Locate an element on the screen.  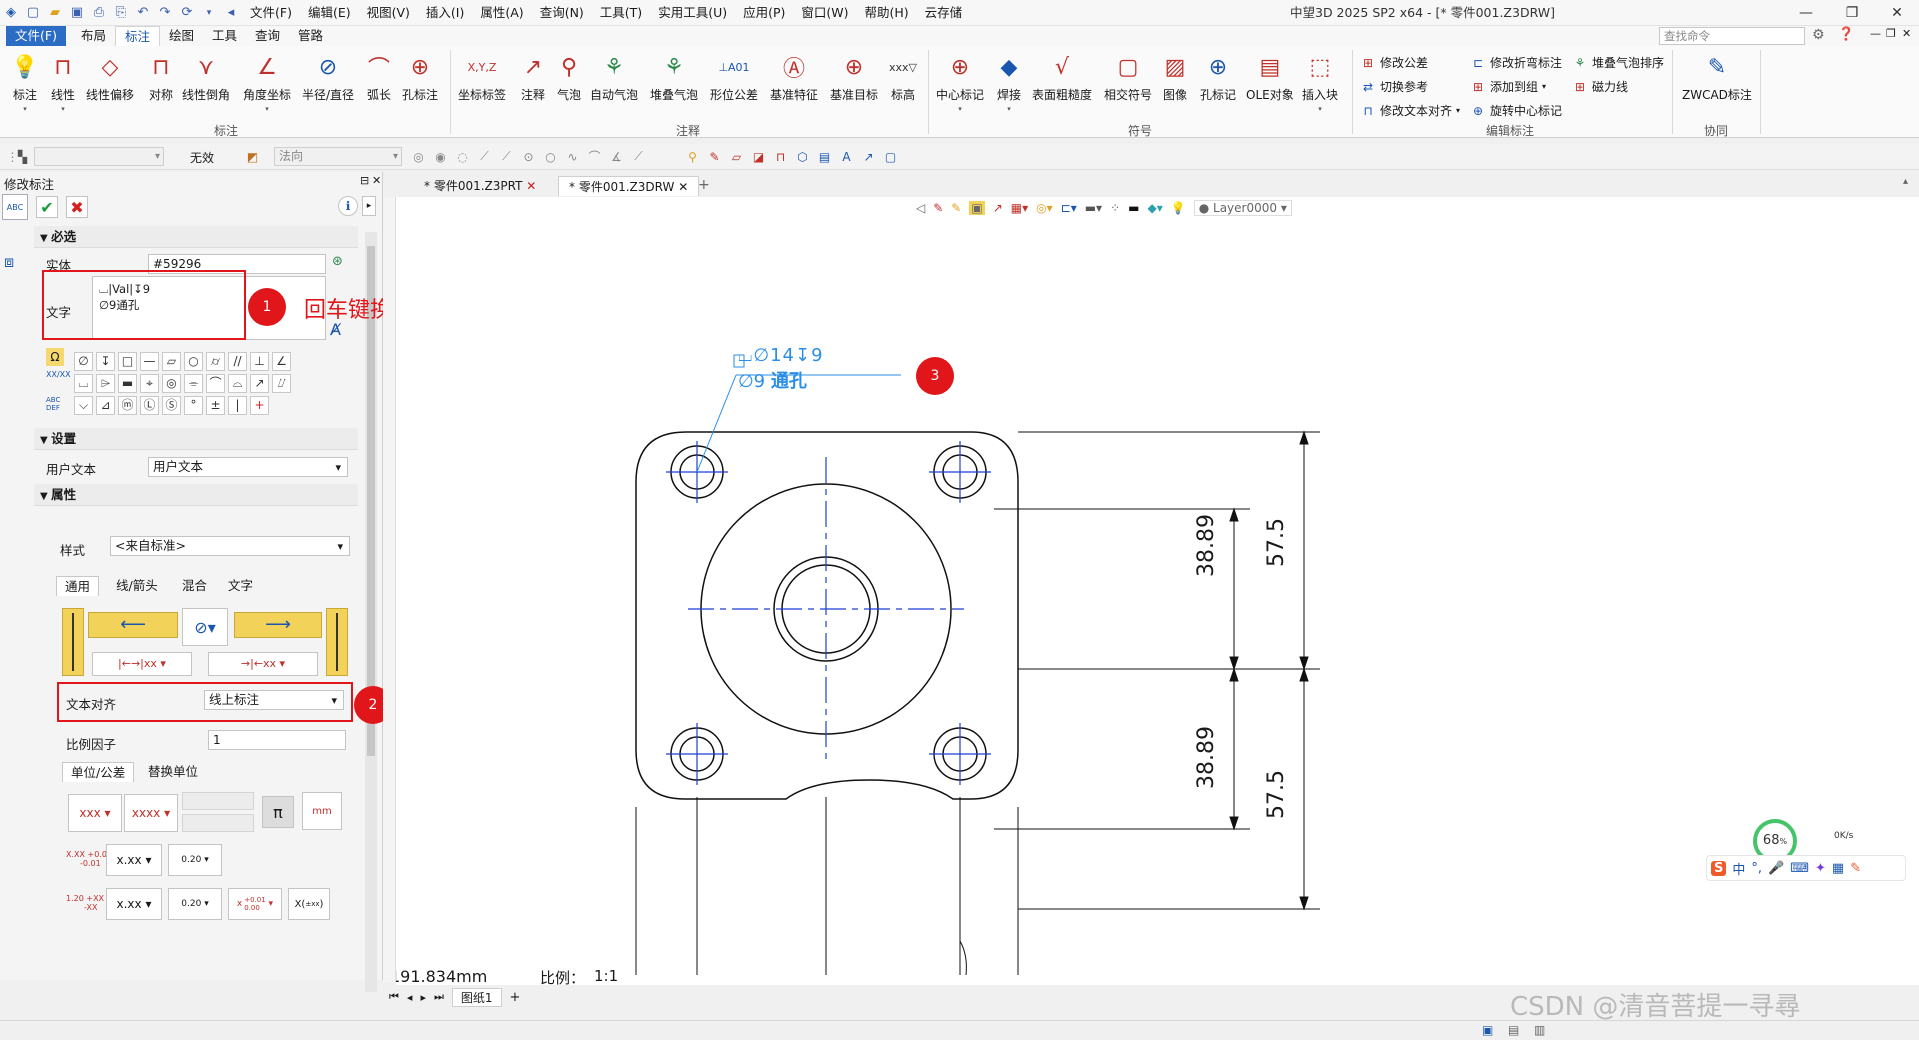
symbol-button: Ⓛ is located at coordinates (149, 405).